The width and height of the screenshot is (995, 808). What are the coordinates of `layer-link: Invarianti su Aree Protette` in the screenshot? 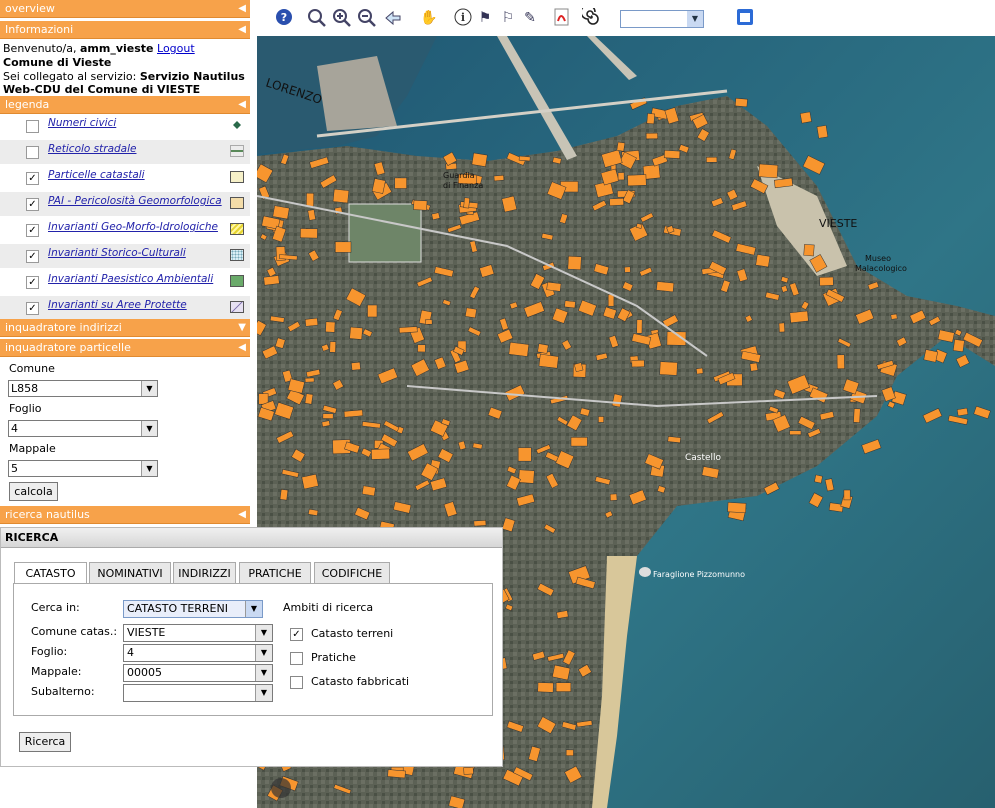 It's located at (117, 305).